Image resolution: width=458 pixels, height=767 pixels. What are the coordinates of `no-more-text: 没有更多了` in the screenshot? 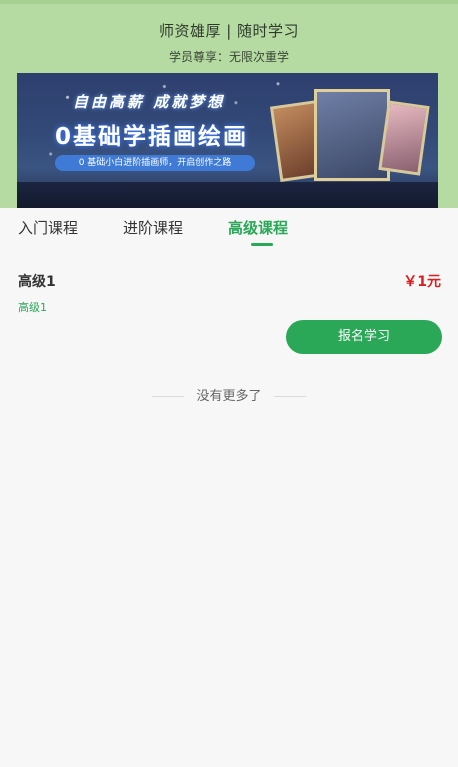 It's located at (229, 396).